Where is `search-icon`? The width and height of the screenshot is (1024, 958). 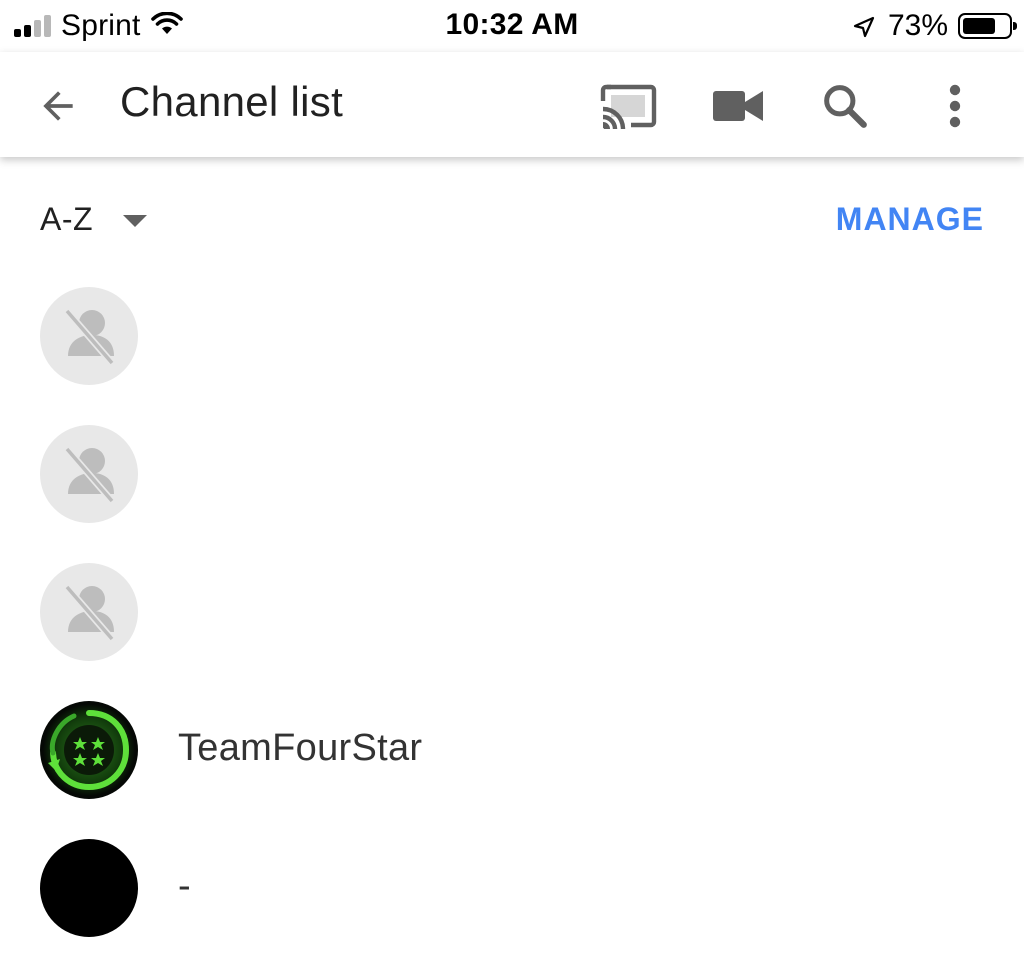 search-icon is located at coordinates (845, 106).